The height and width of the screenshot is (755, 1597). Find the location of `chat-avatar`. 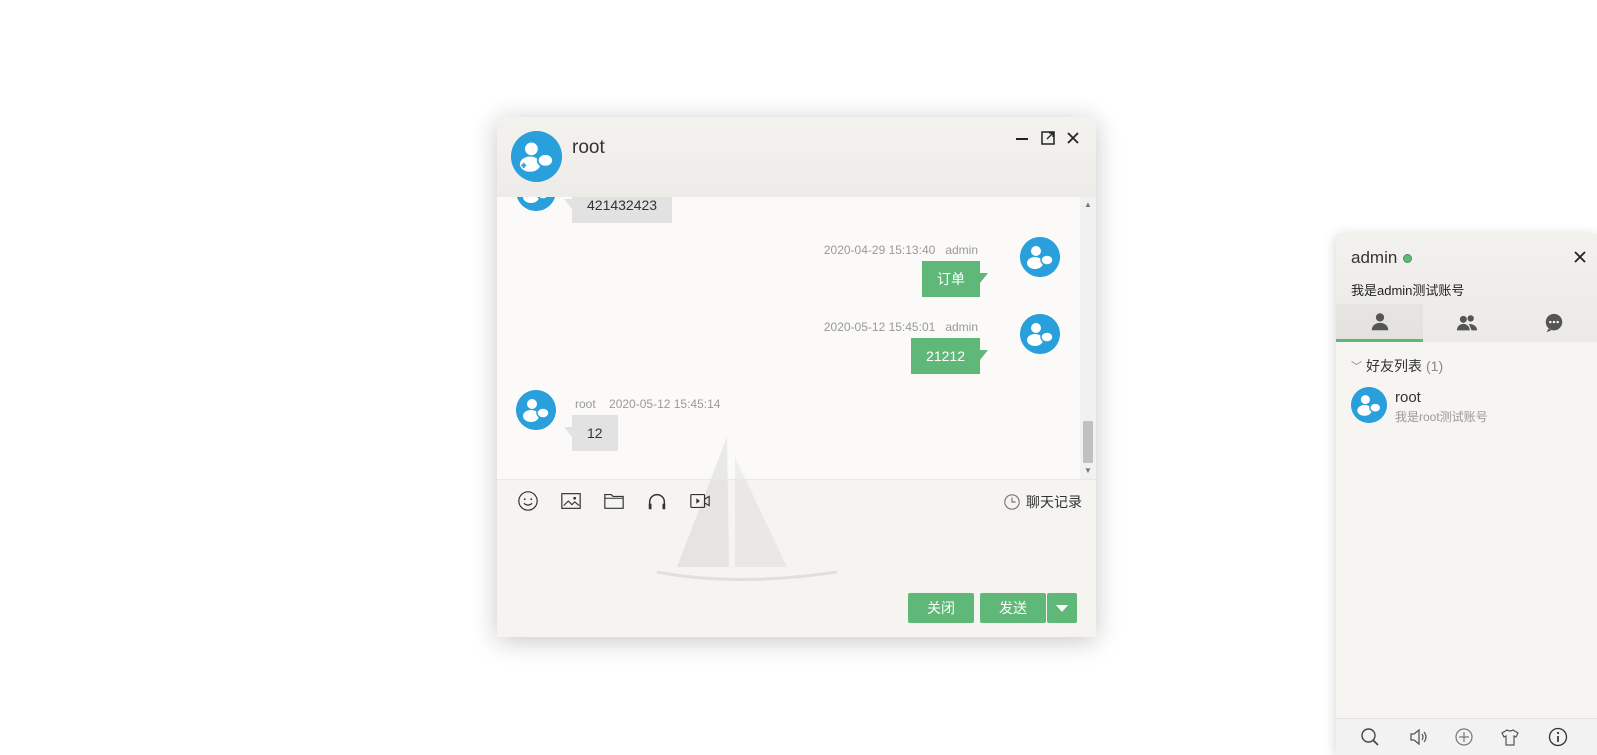

chat-avatar is located at coordinates (536, 156).